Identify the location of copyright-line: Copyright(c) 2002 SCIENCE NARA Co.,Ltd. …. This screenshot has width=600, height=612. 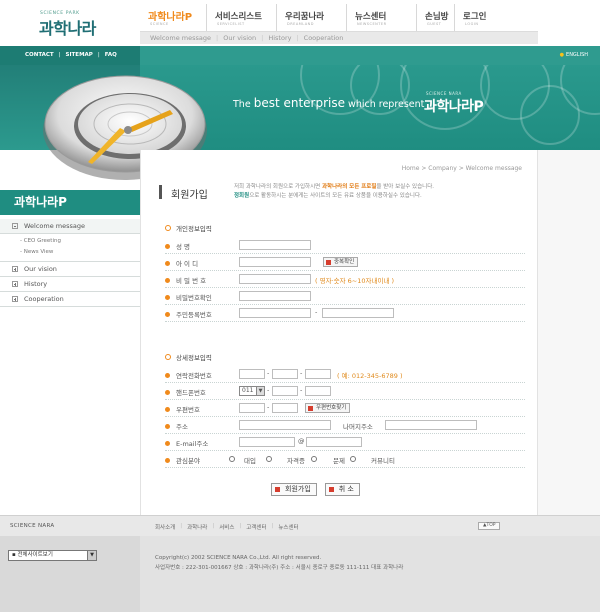
(238, 558).